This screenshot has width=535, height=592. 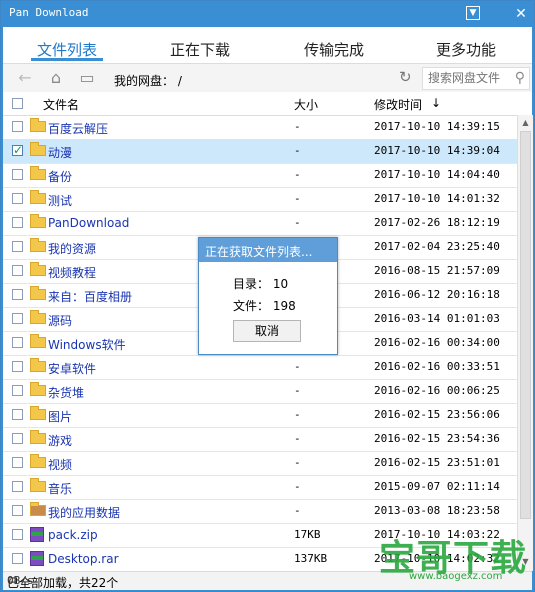 I want to click on file-row: 视频 - 2016-02-15 23:51:01, so click(x=260, y=463).